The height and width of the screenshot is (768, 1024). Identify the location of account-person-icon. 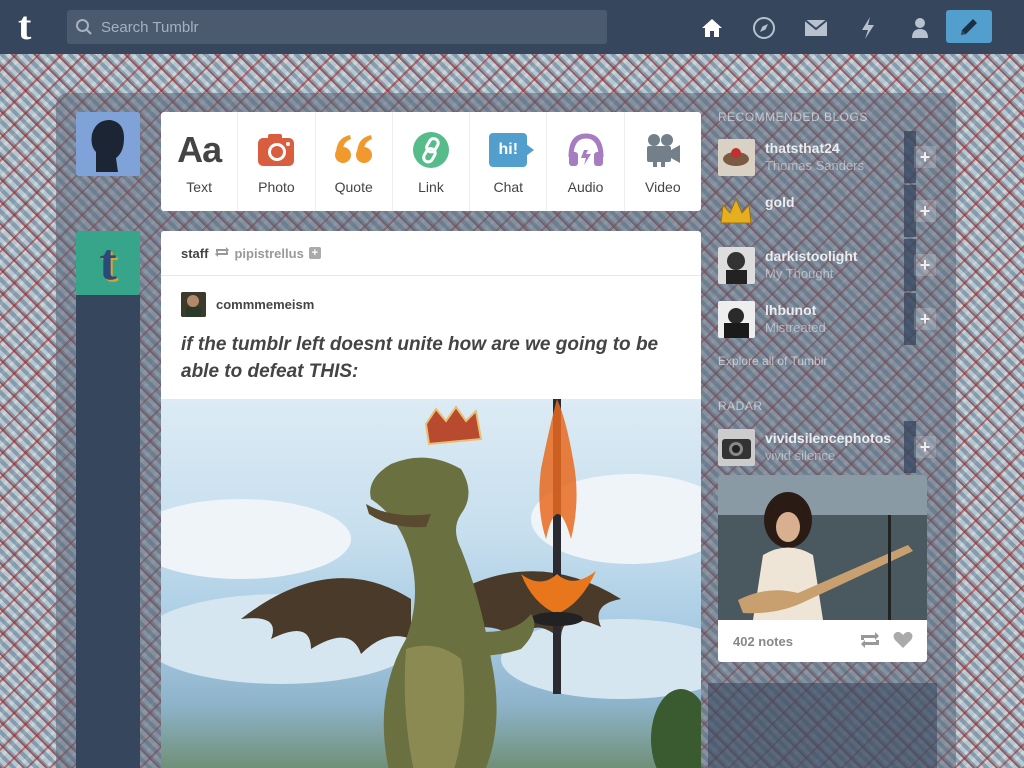
(920, 28).